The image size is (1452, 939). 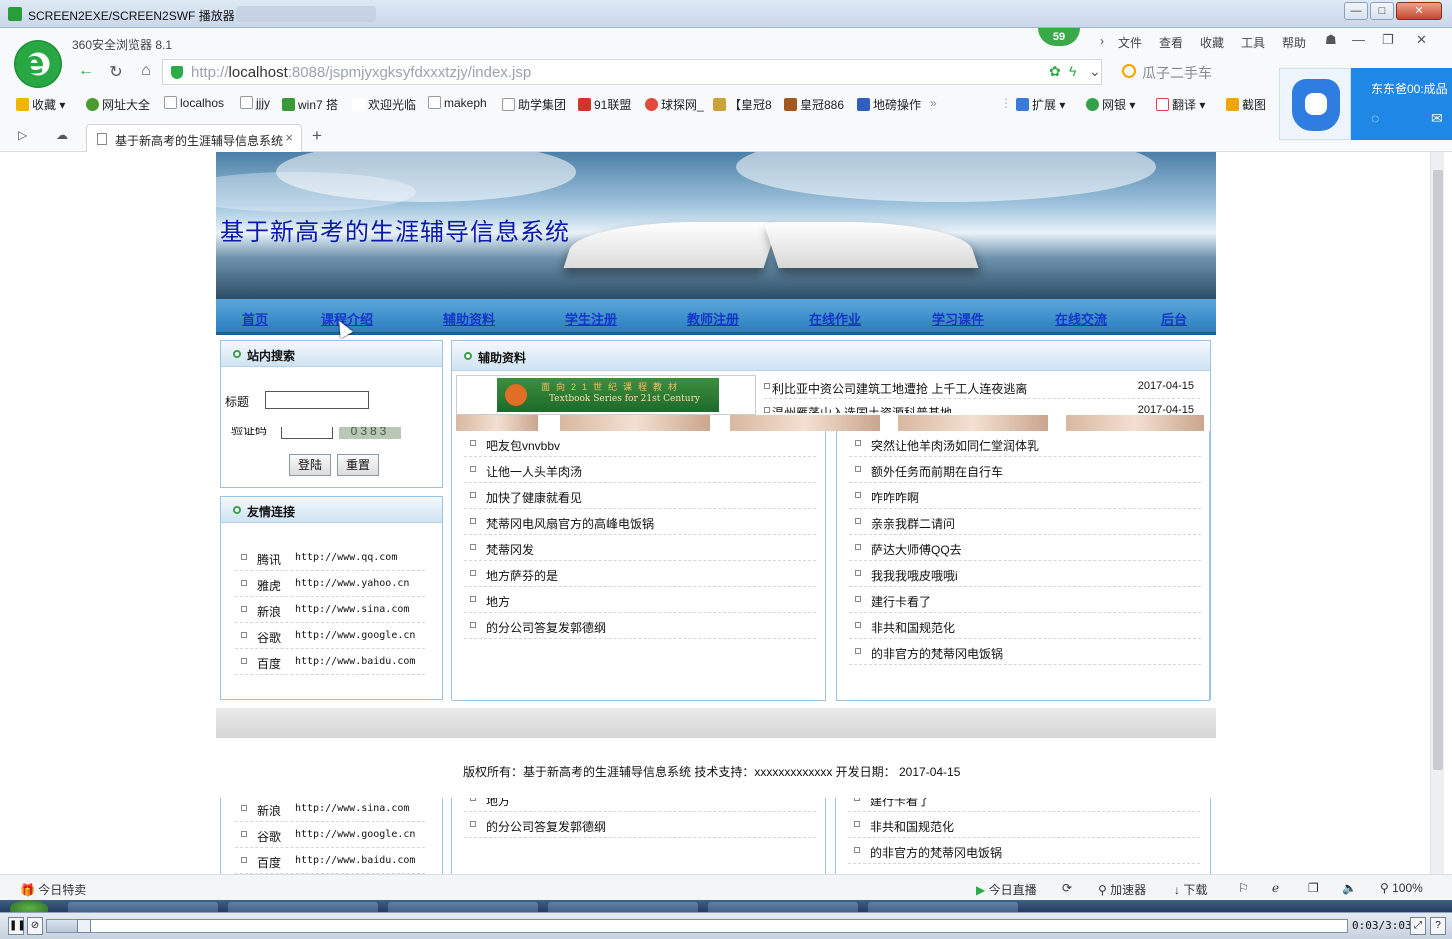 I want to click on minimize-button: —, so click(x=1356, y=11).